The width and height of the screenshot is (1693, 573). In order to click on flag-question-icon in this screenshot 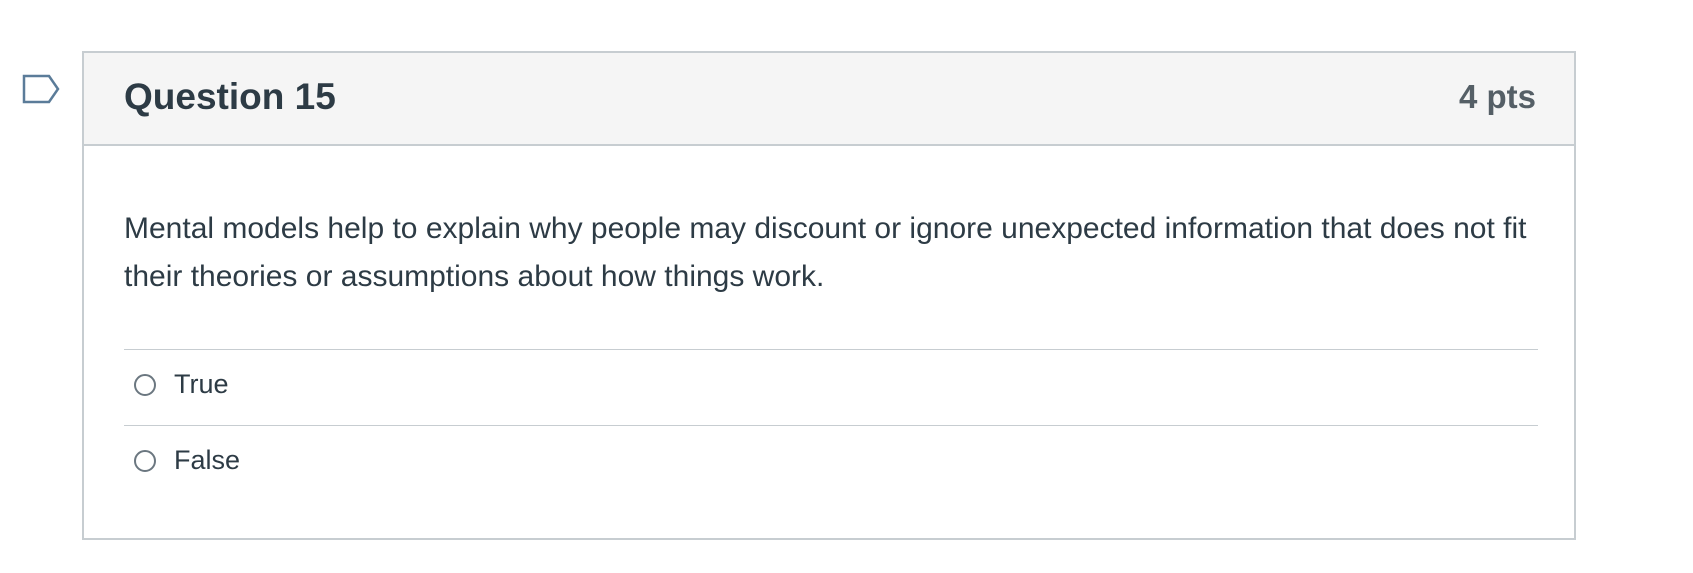, I will do `click(42, 89)`.